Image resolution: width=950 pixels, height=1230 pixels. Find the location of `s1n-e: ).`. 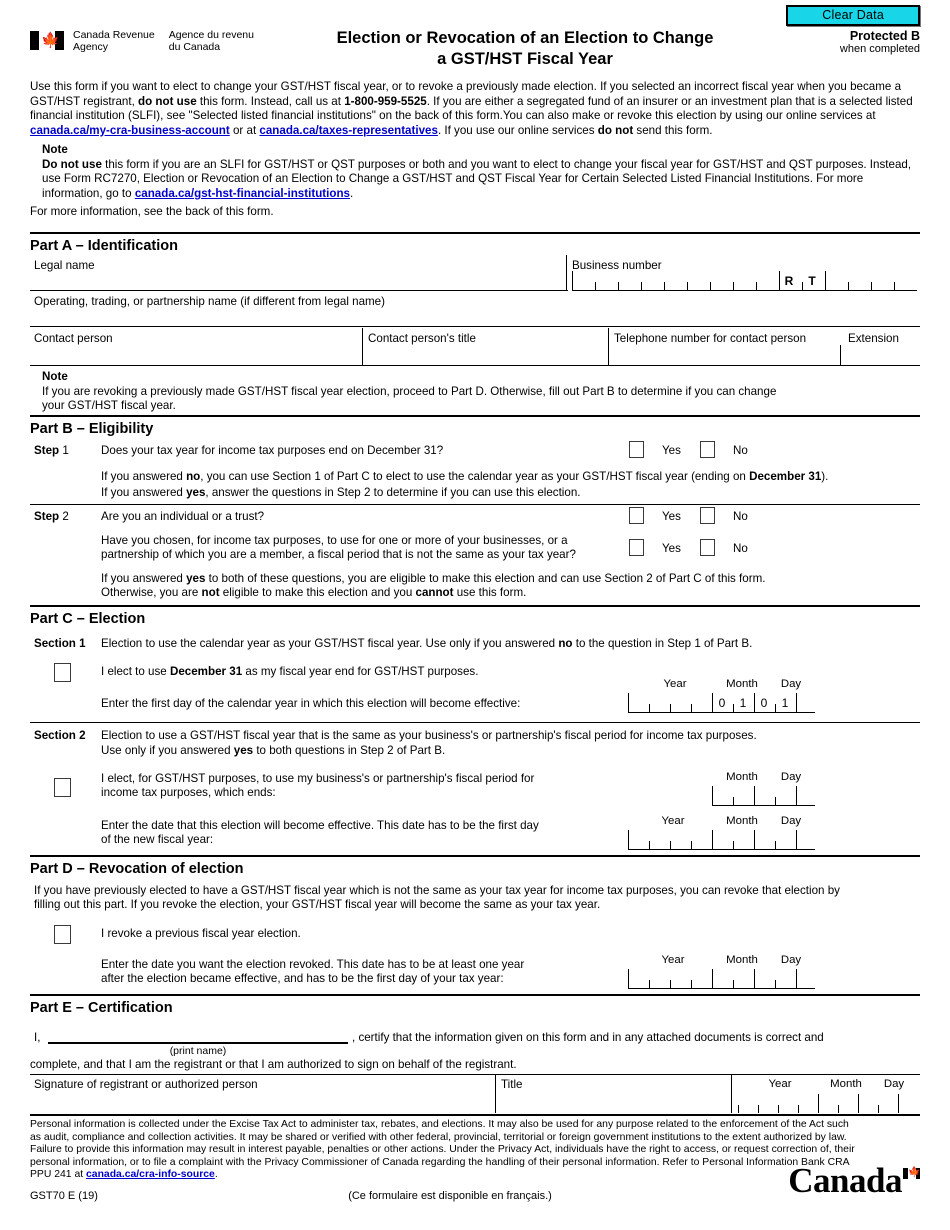

s1n-e: ). is located at coordinates (825, 476).